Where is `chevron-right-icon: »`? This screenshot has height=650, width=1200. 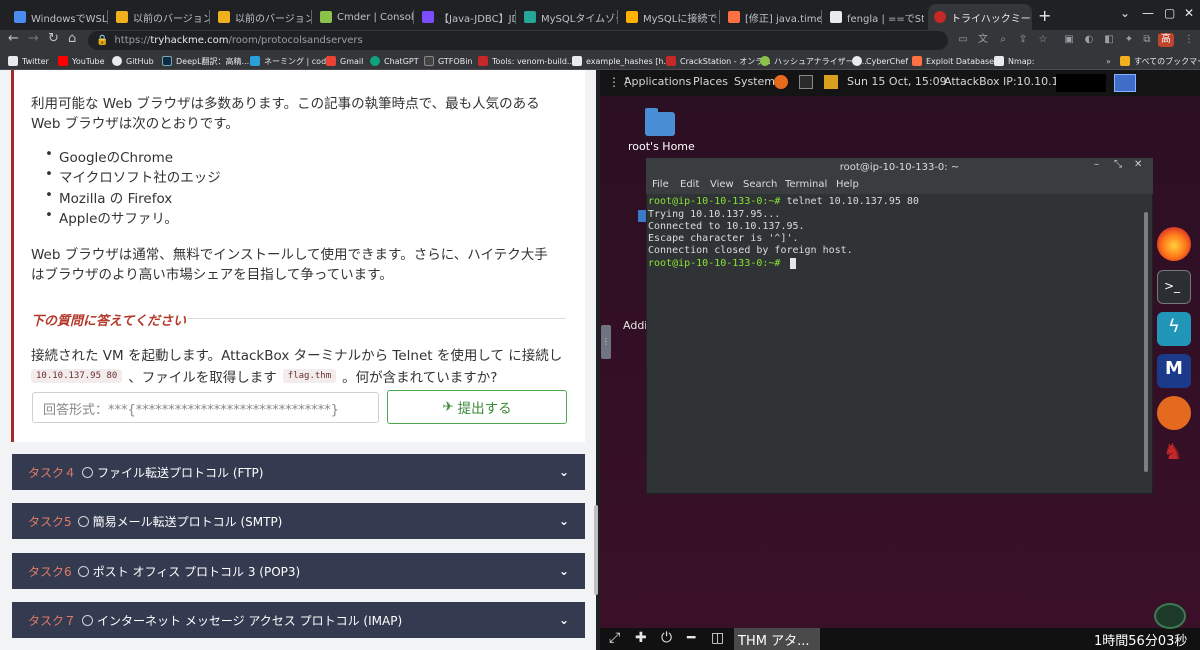
chevron-right-icon: » is located at coordinates (1108, 61).